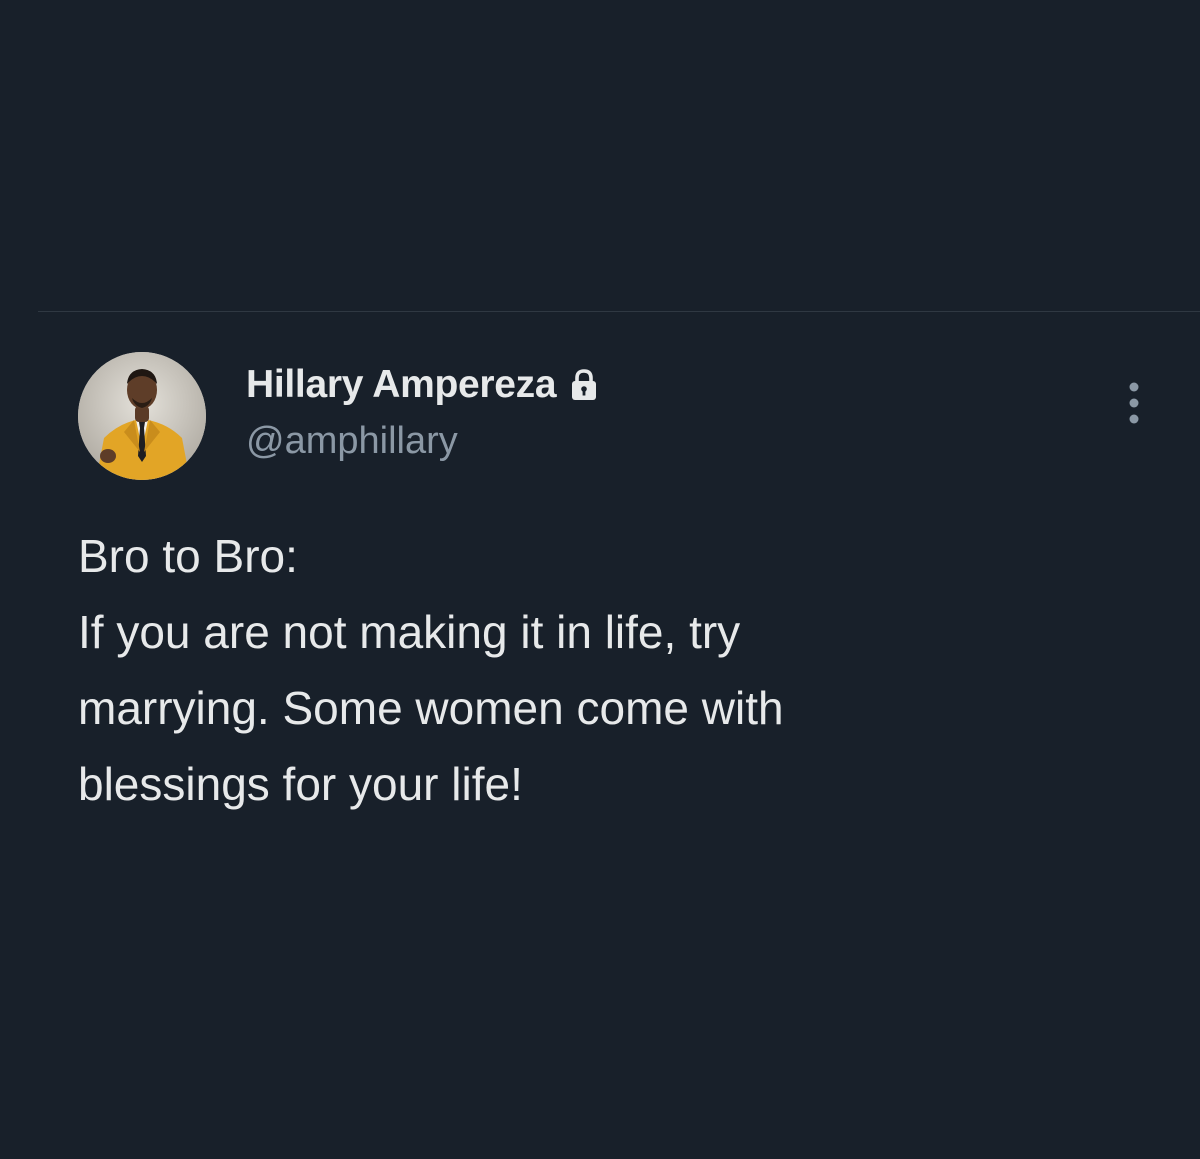 The width and height of the screenshot is (1200, 1159). Describe the element at coordinates (1134, 403) in the screenshot. I see `more-options-icon` at that location.